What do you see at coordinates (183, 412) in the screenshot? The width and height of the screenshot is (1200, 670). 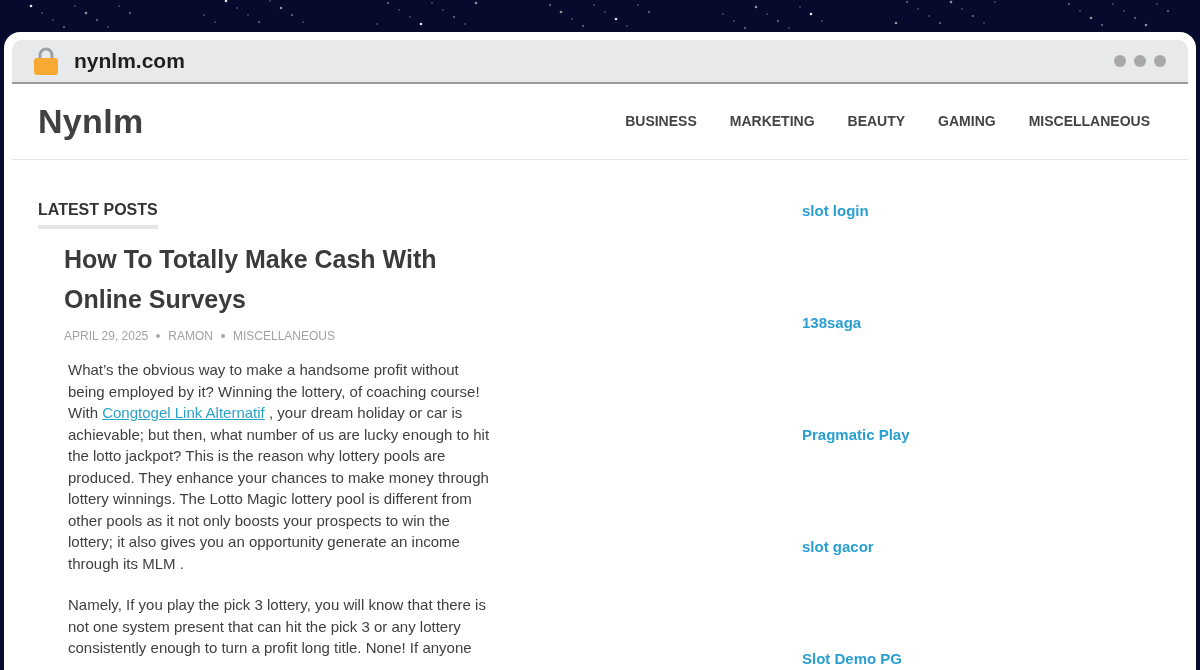 I see `text-link: Congtogel Link Alternatif` at bounding box center [183, 412].